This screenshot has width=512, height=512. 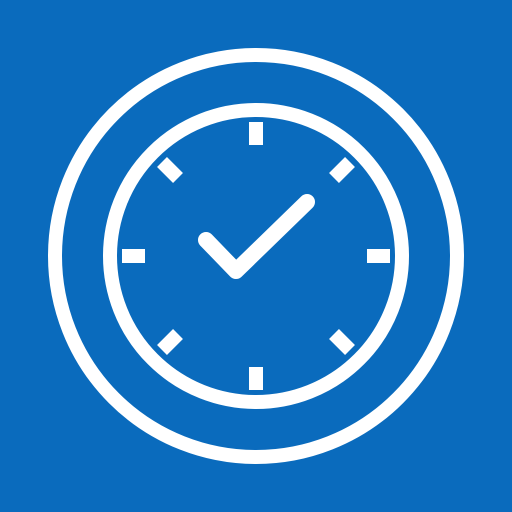 I want to click on checkmark-icon, so click(x=256, y=236).